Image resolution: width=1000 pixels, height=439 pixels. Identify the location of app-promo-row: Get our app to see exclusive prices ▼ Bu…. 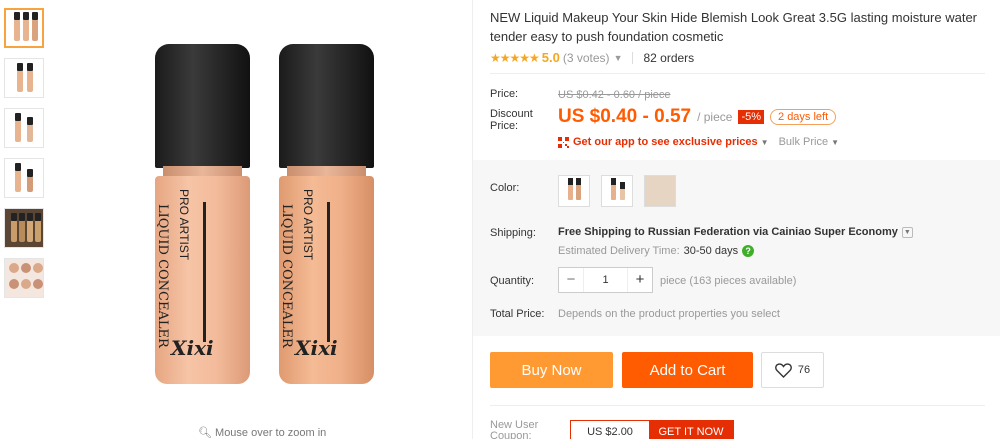
(698, 142).